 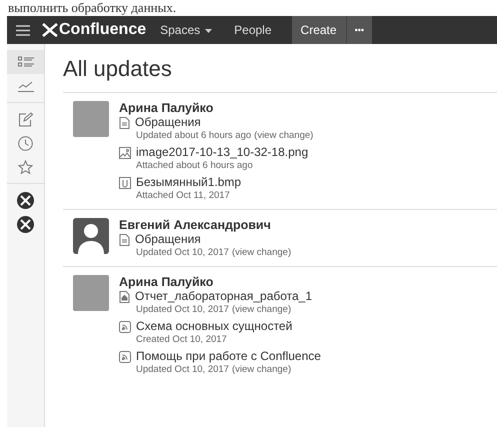 I want to click on logo-icon, so click(x=50, y=30).